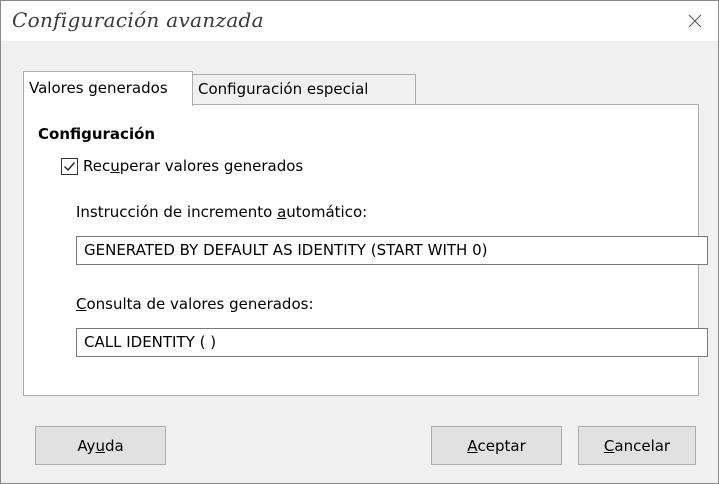 The image size is (719, 484). I want to click on section-title: Configuración, so click(97, 134).